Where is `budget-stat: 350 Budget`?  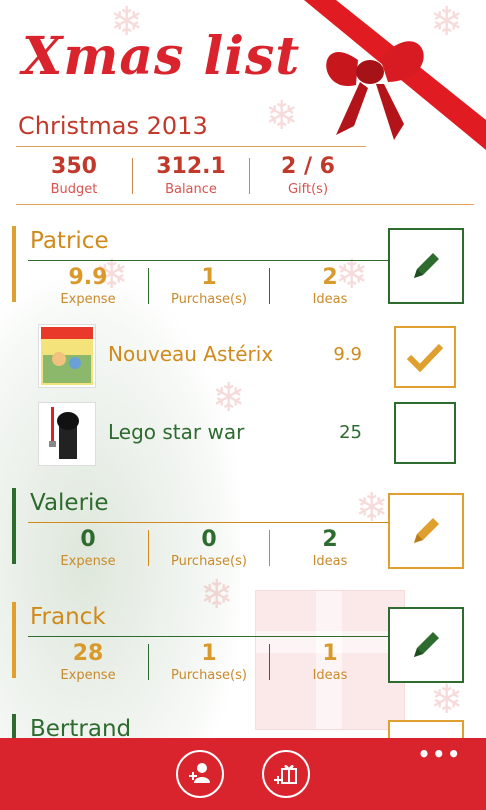
budget-stat: 350 Budget is located at coordinates (74, 176).